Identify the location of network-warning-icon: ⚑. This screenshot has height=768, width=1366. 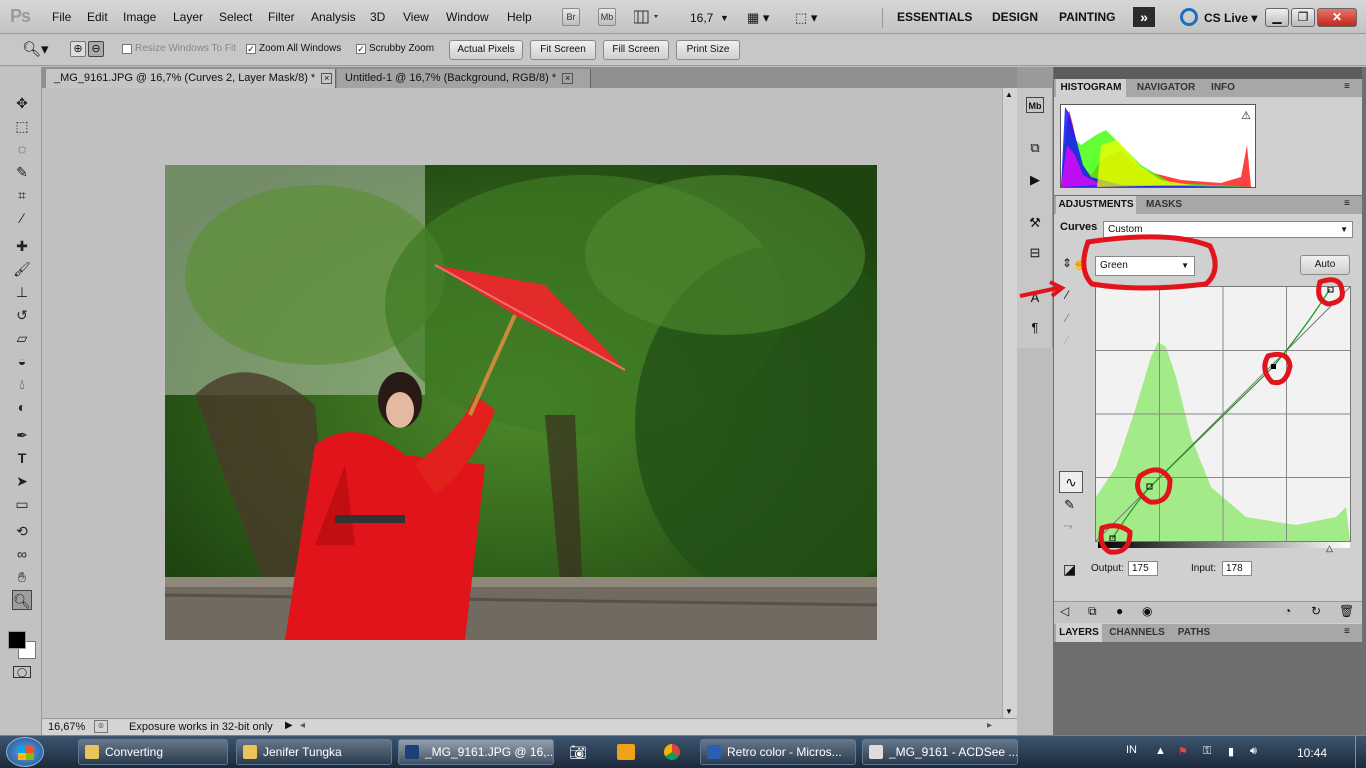
(1183, 751).